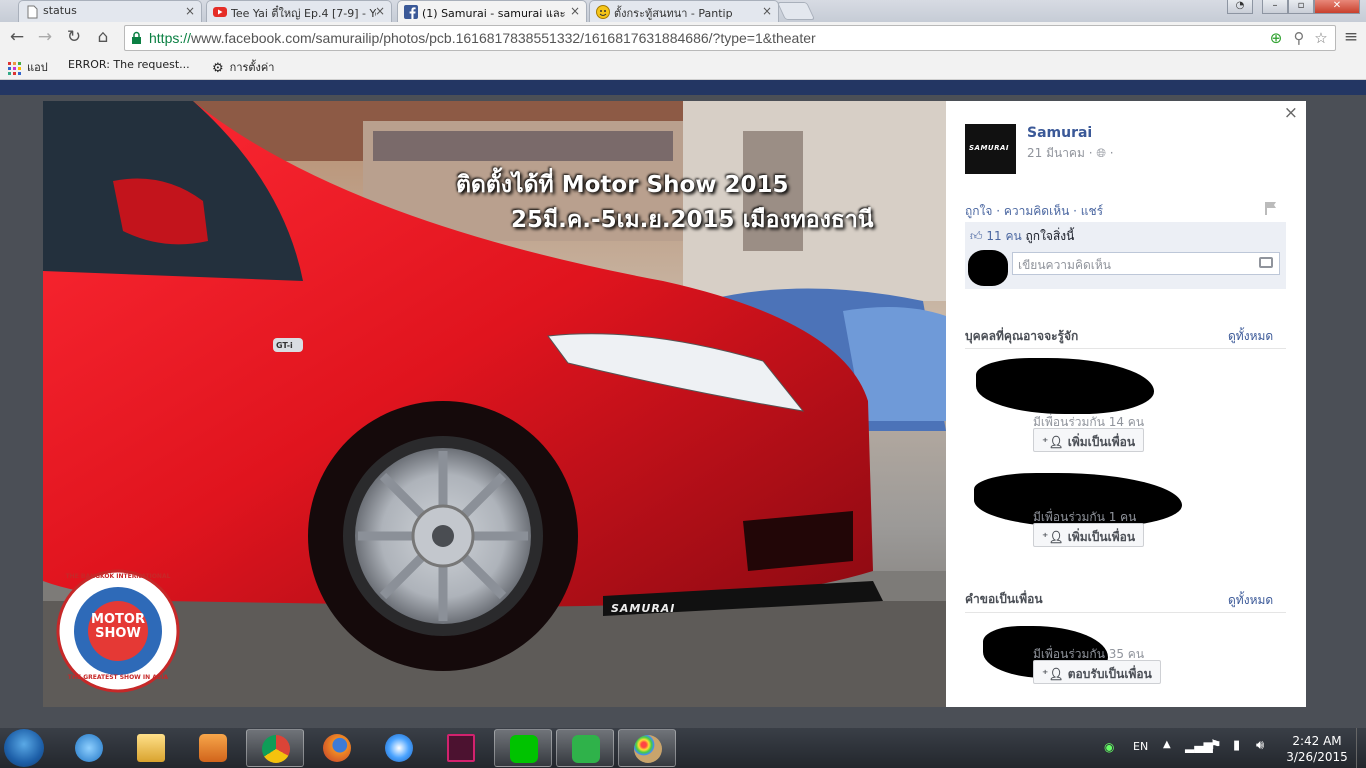  I want to click on taskbar-media-player, so click(213, 748).